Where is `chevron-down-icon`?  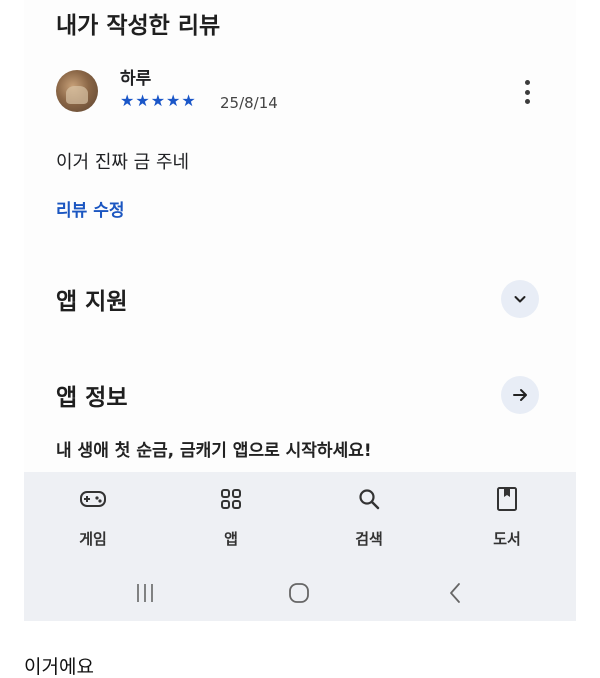 chevron-down-icon is located at coordinates (520, 299).